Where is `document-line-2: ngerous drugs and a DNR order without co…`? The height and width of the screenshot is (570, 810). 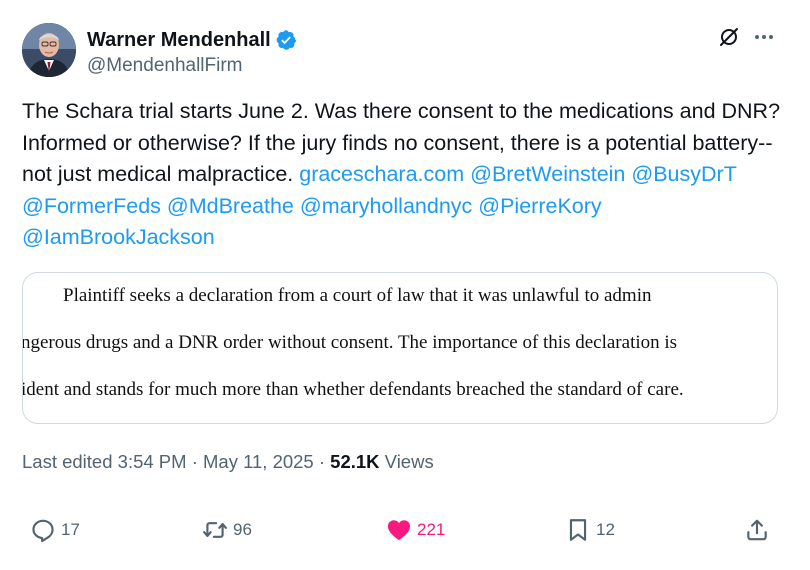 document-line-2: ngerous drugs and a DNR order without co… is located at coordinates (350, 342).